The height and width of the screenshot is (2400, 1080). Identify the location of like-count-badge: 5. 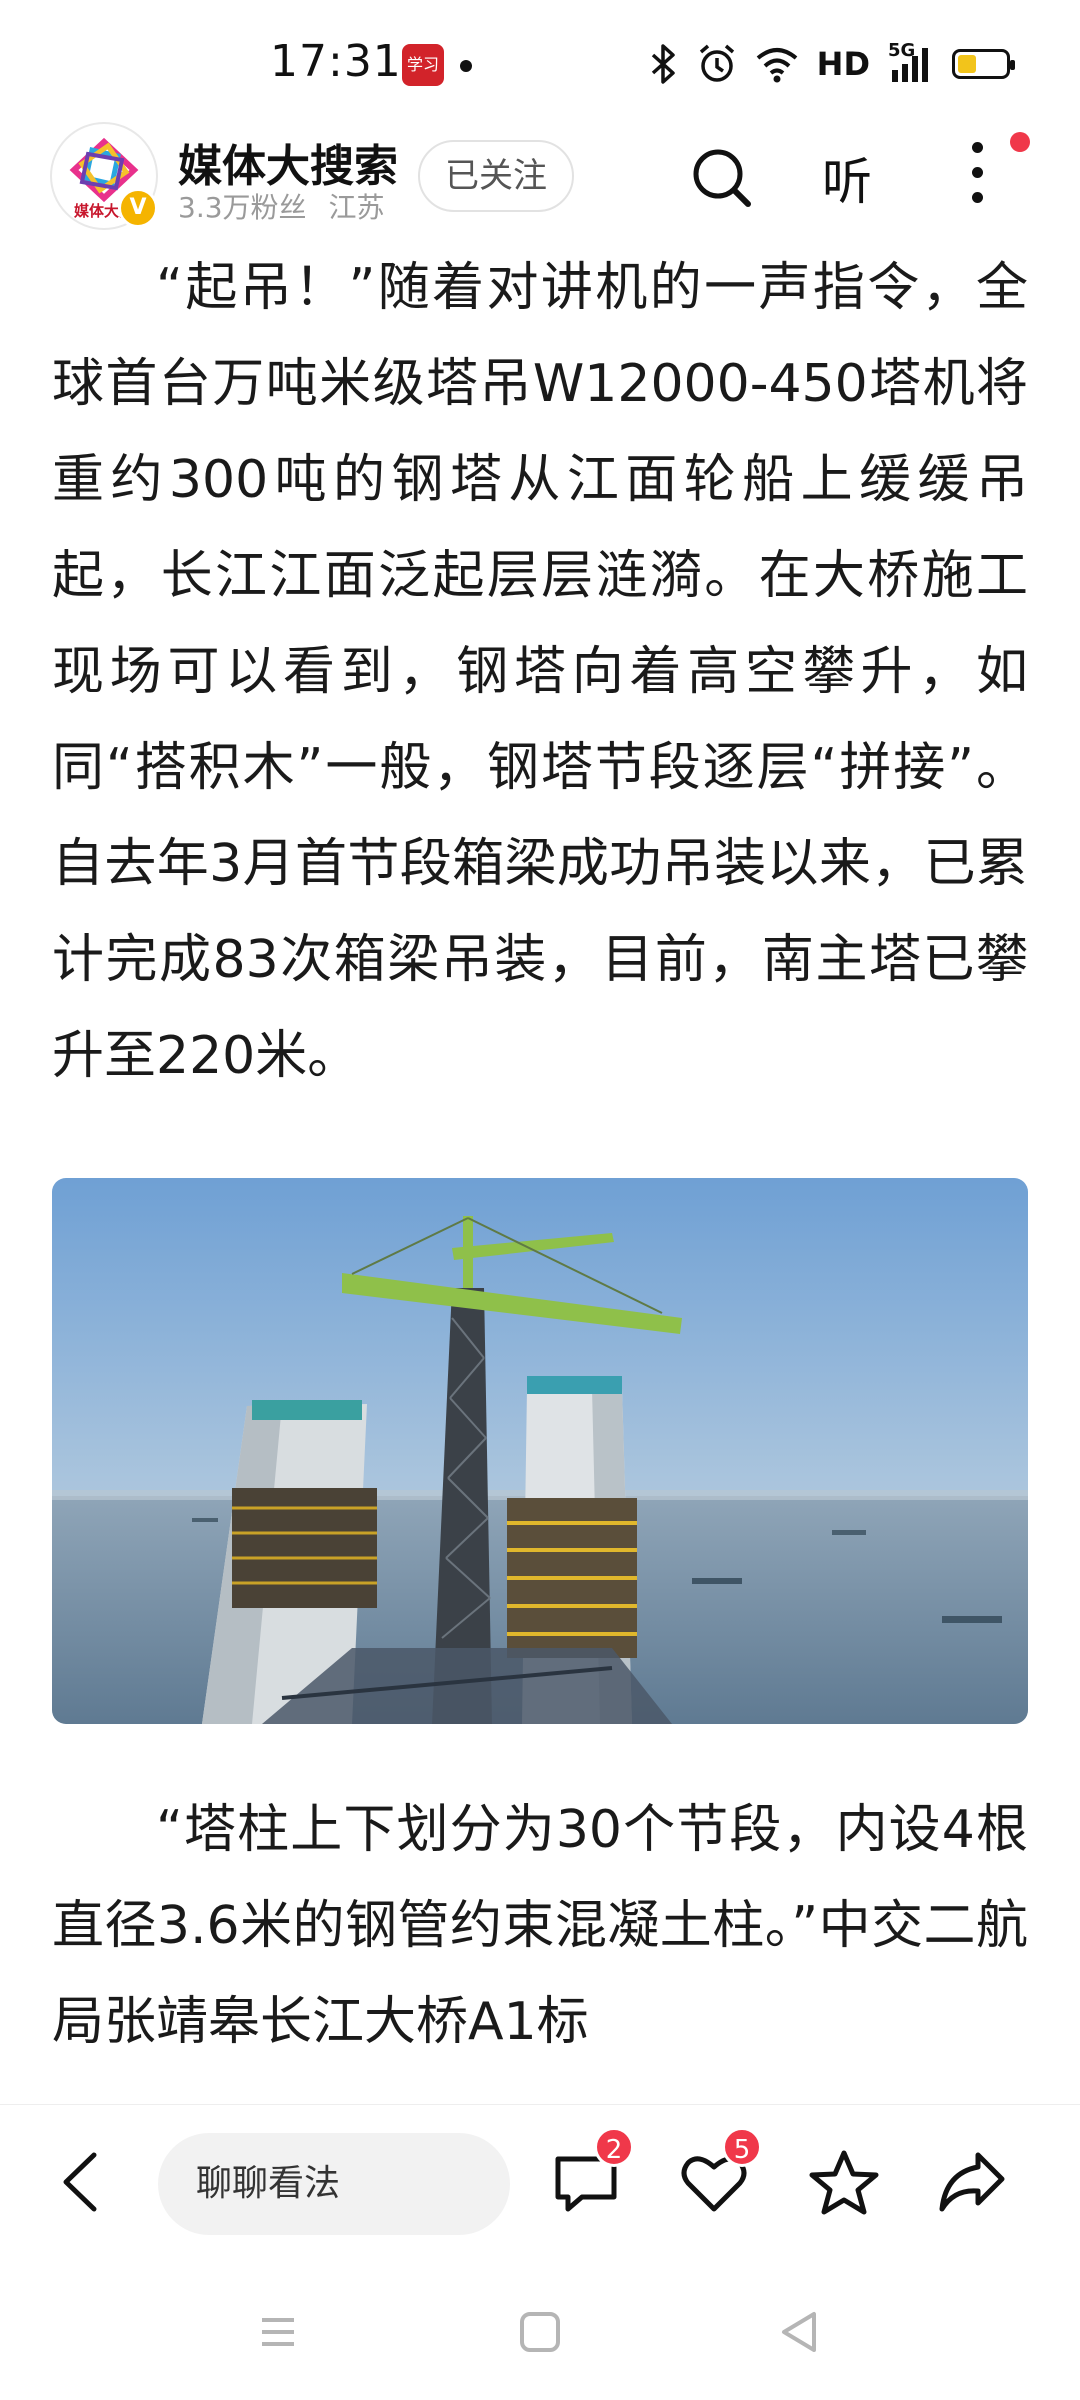
(742, 2147).